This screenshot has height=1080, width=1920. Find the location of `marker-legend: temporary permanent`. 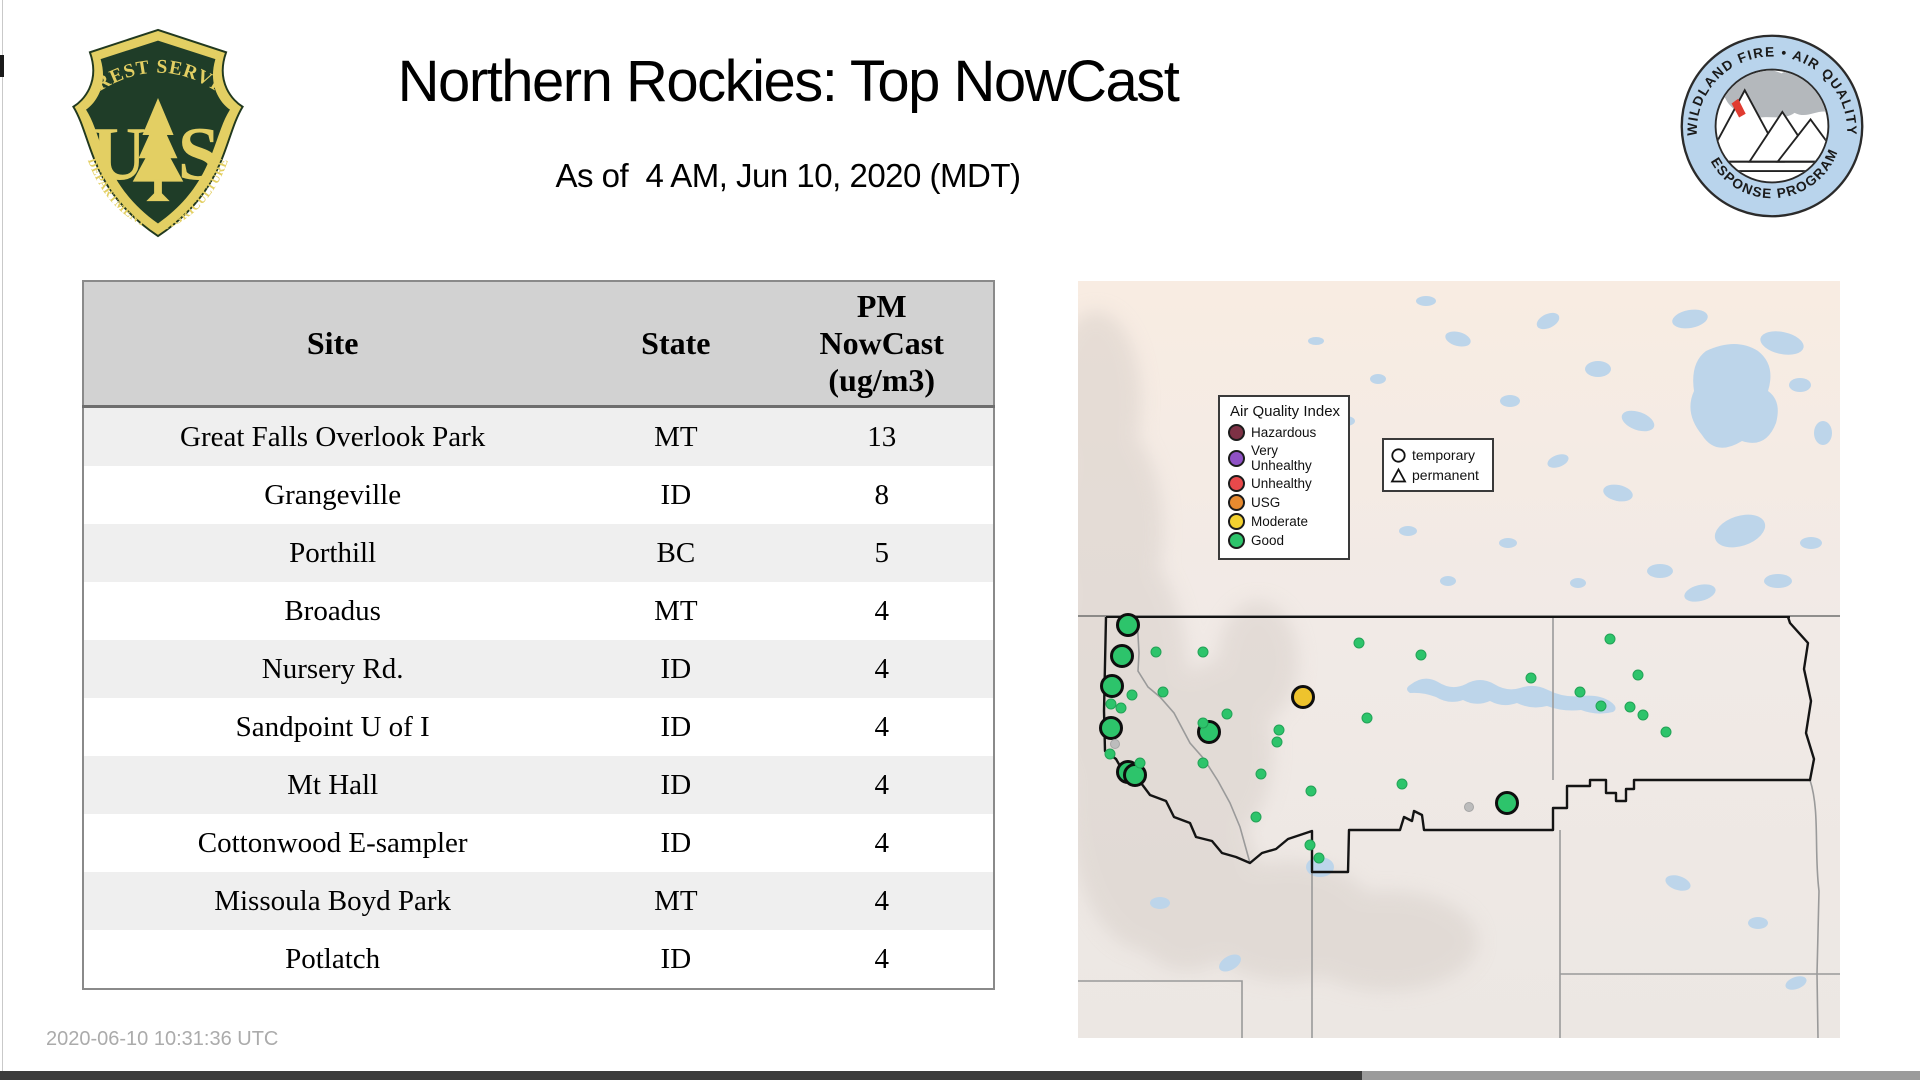

marker-legend: temporary permanent is located at coordinates (1438, 465).